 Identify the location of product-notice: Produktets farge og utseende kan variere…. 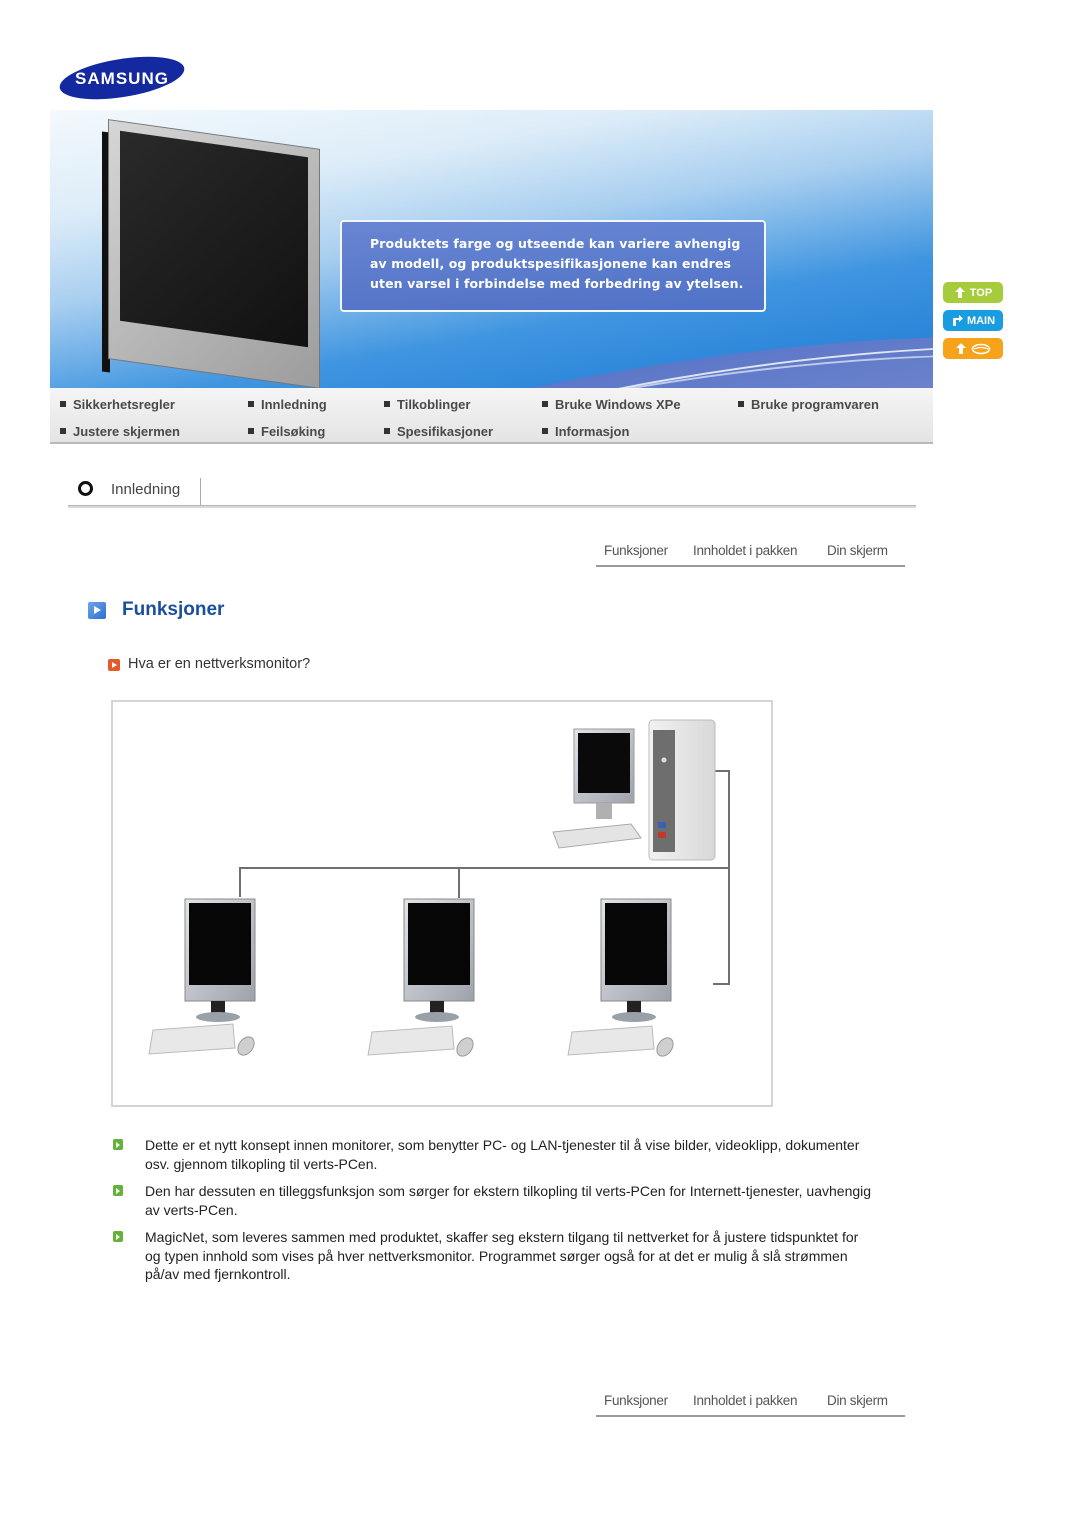
(553, 266).